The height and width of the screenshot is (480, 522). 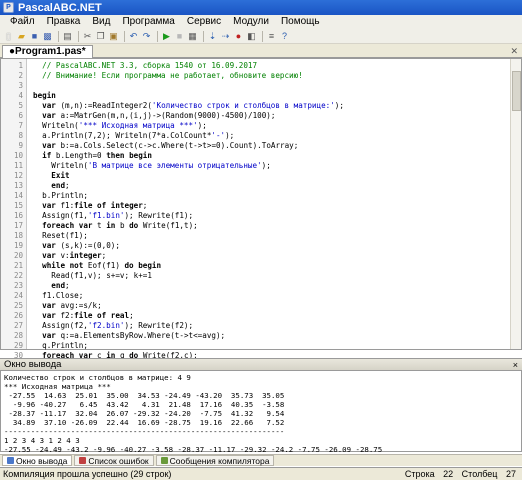 What do you see at coordinates (83, 460) in the screenshot?
I see `error-list-icon` at bounding box center [83, 460].